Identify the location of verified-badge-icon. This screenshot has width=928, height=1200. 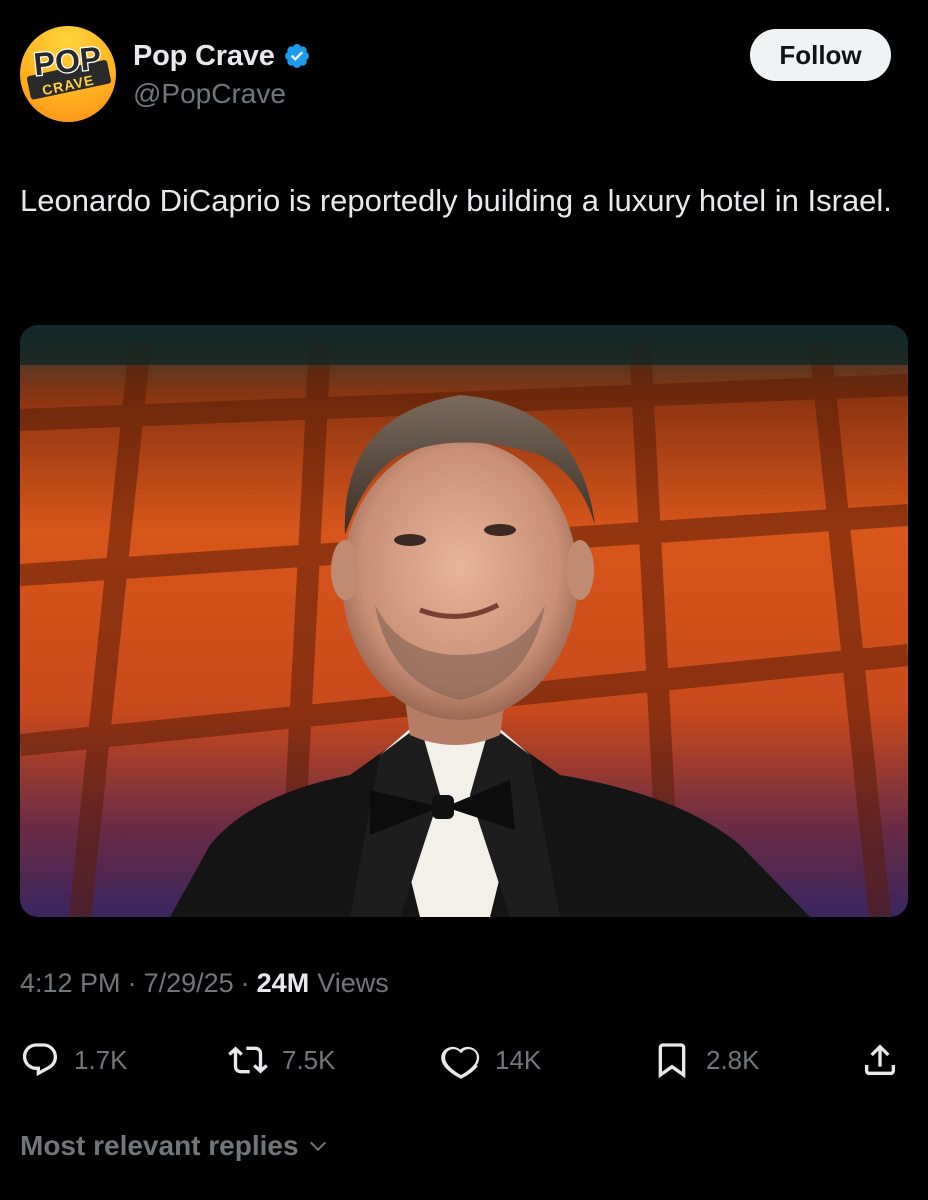
(296, 56).